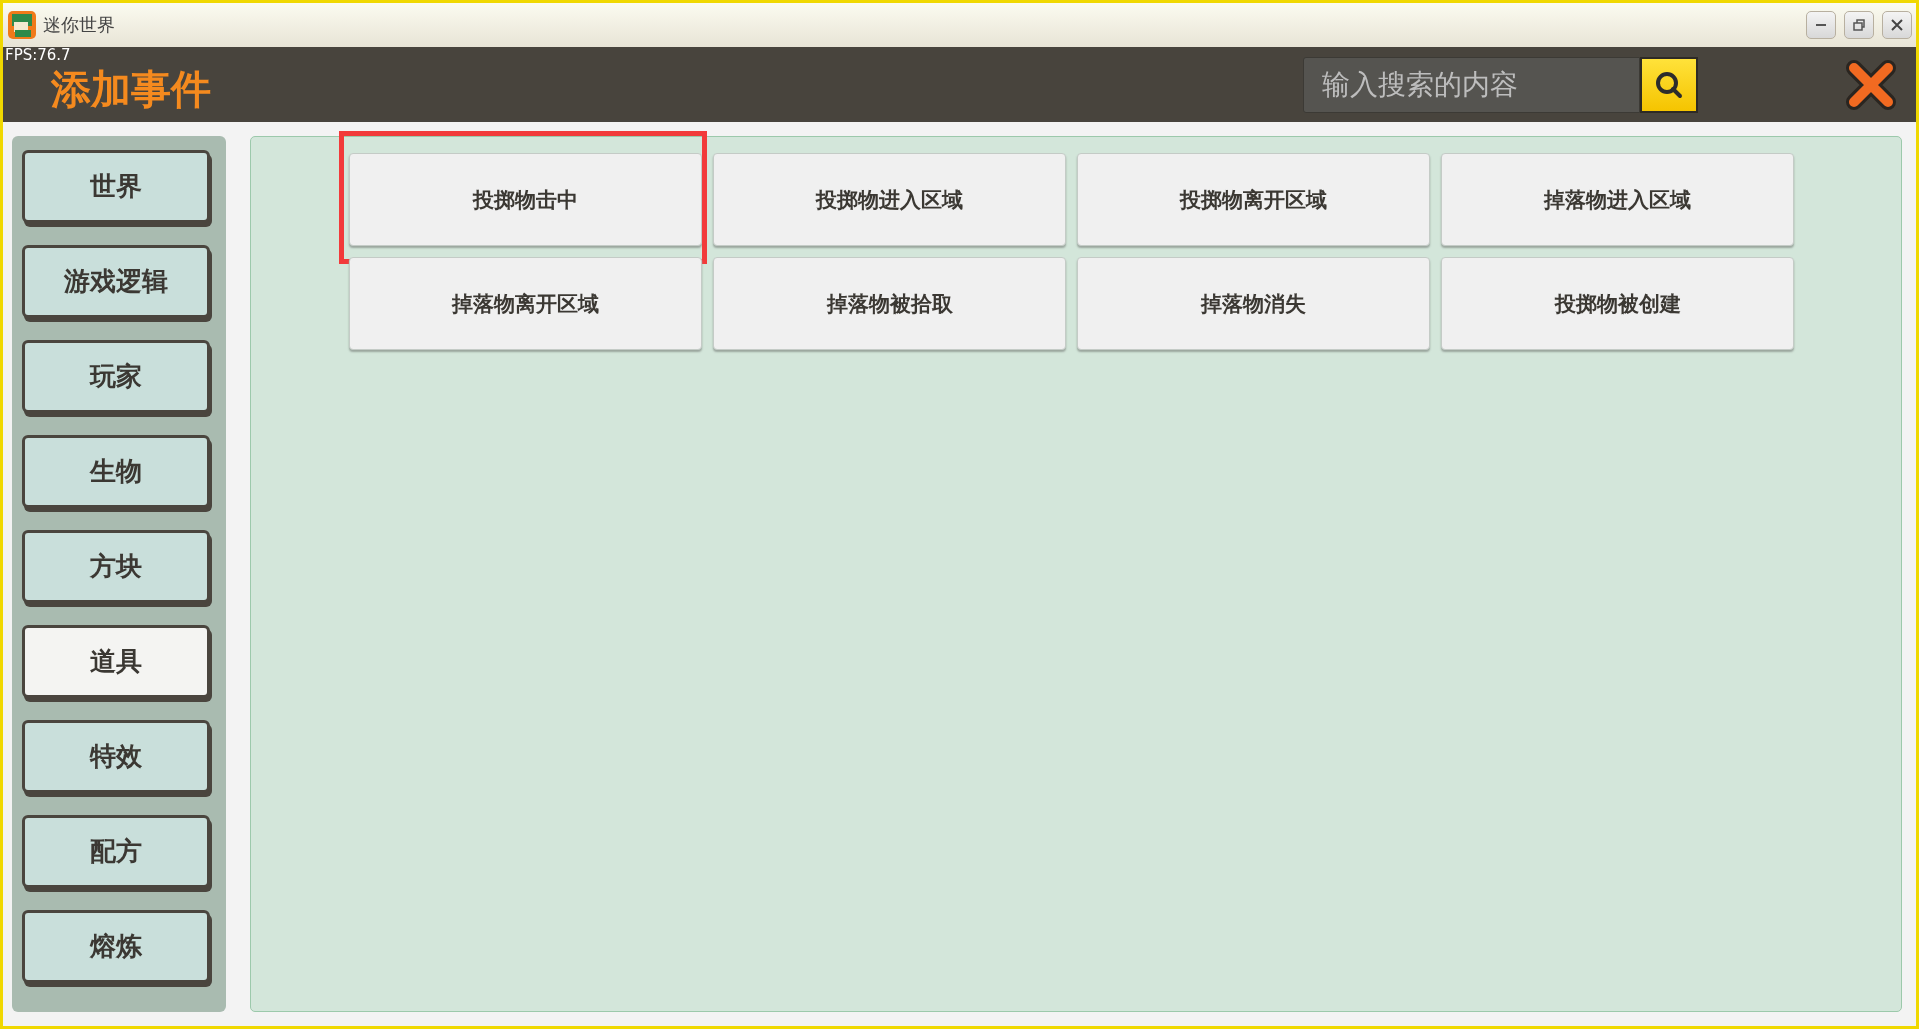 The width and height of the screenshot is (1919, 1029). I want to click on event-button: 掉落物进入区域, so click(1617, 199).